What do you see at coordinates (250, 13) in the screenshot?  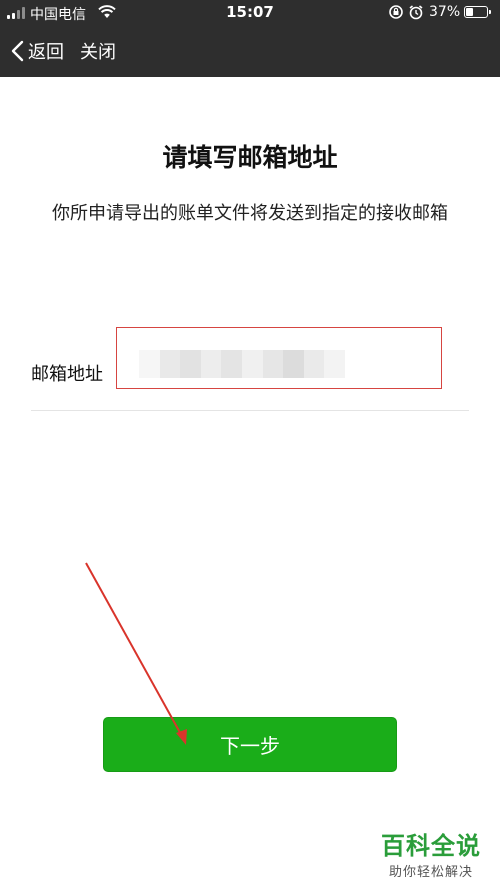 I see `status-bar: 中国电信 15:07 37%` at bounding box center [250, 13].